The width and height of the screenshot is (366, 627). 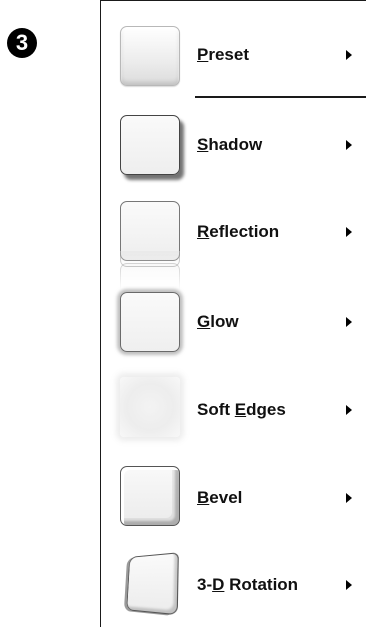 What do you see at coordinates (247, 585) in the screenshot?
I see `menu-item-3d-rotation: 3-D Rotation` at bounding box center [247, 585].